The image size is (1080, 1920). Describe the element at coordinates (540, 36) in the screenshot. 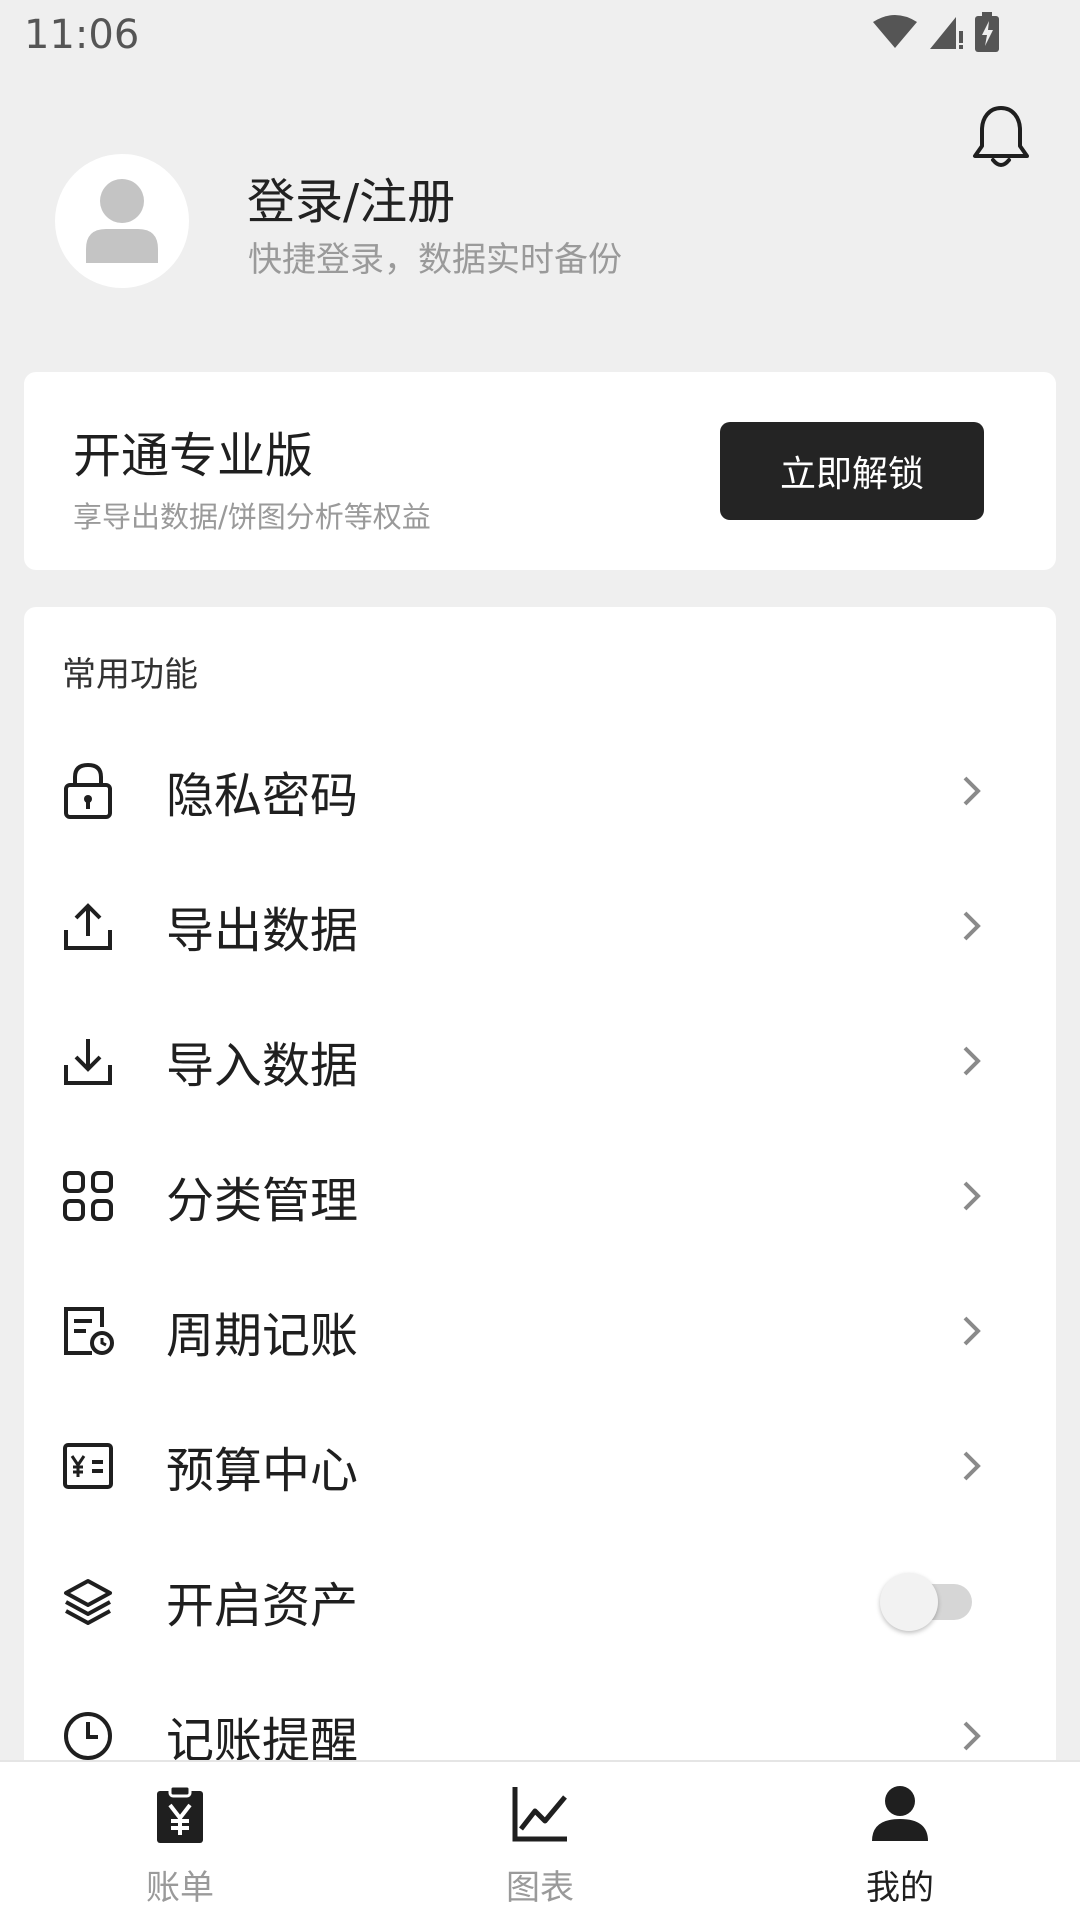

I see `status-bar: 11:06` at that location.